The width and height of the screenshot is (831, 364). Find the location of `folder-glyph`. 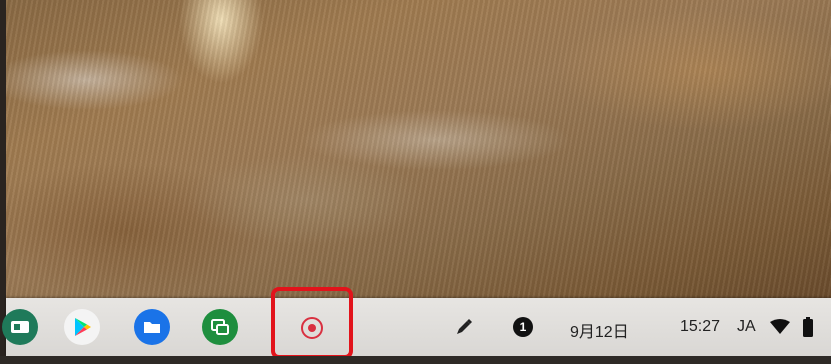

folder-glyph is located at coordinates (152, 327).